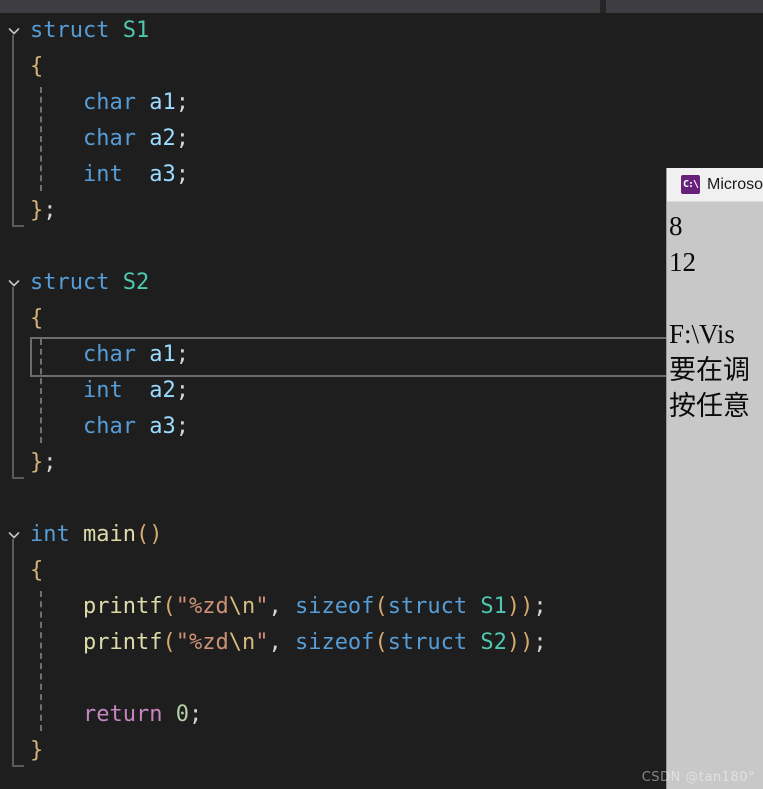 The height and width of the screenshot is (789, 763). I want to click on code-line-text: return 0;, so click(116, 714).